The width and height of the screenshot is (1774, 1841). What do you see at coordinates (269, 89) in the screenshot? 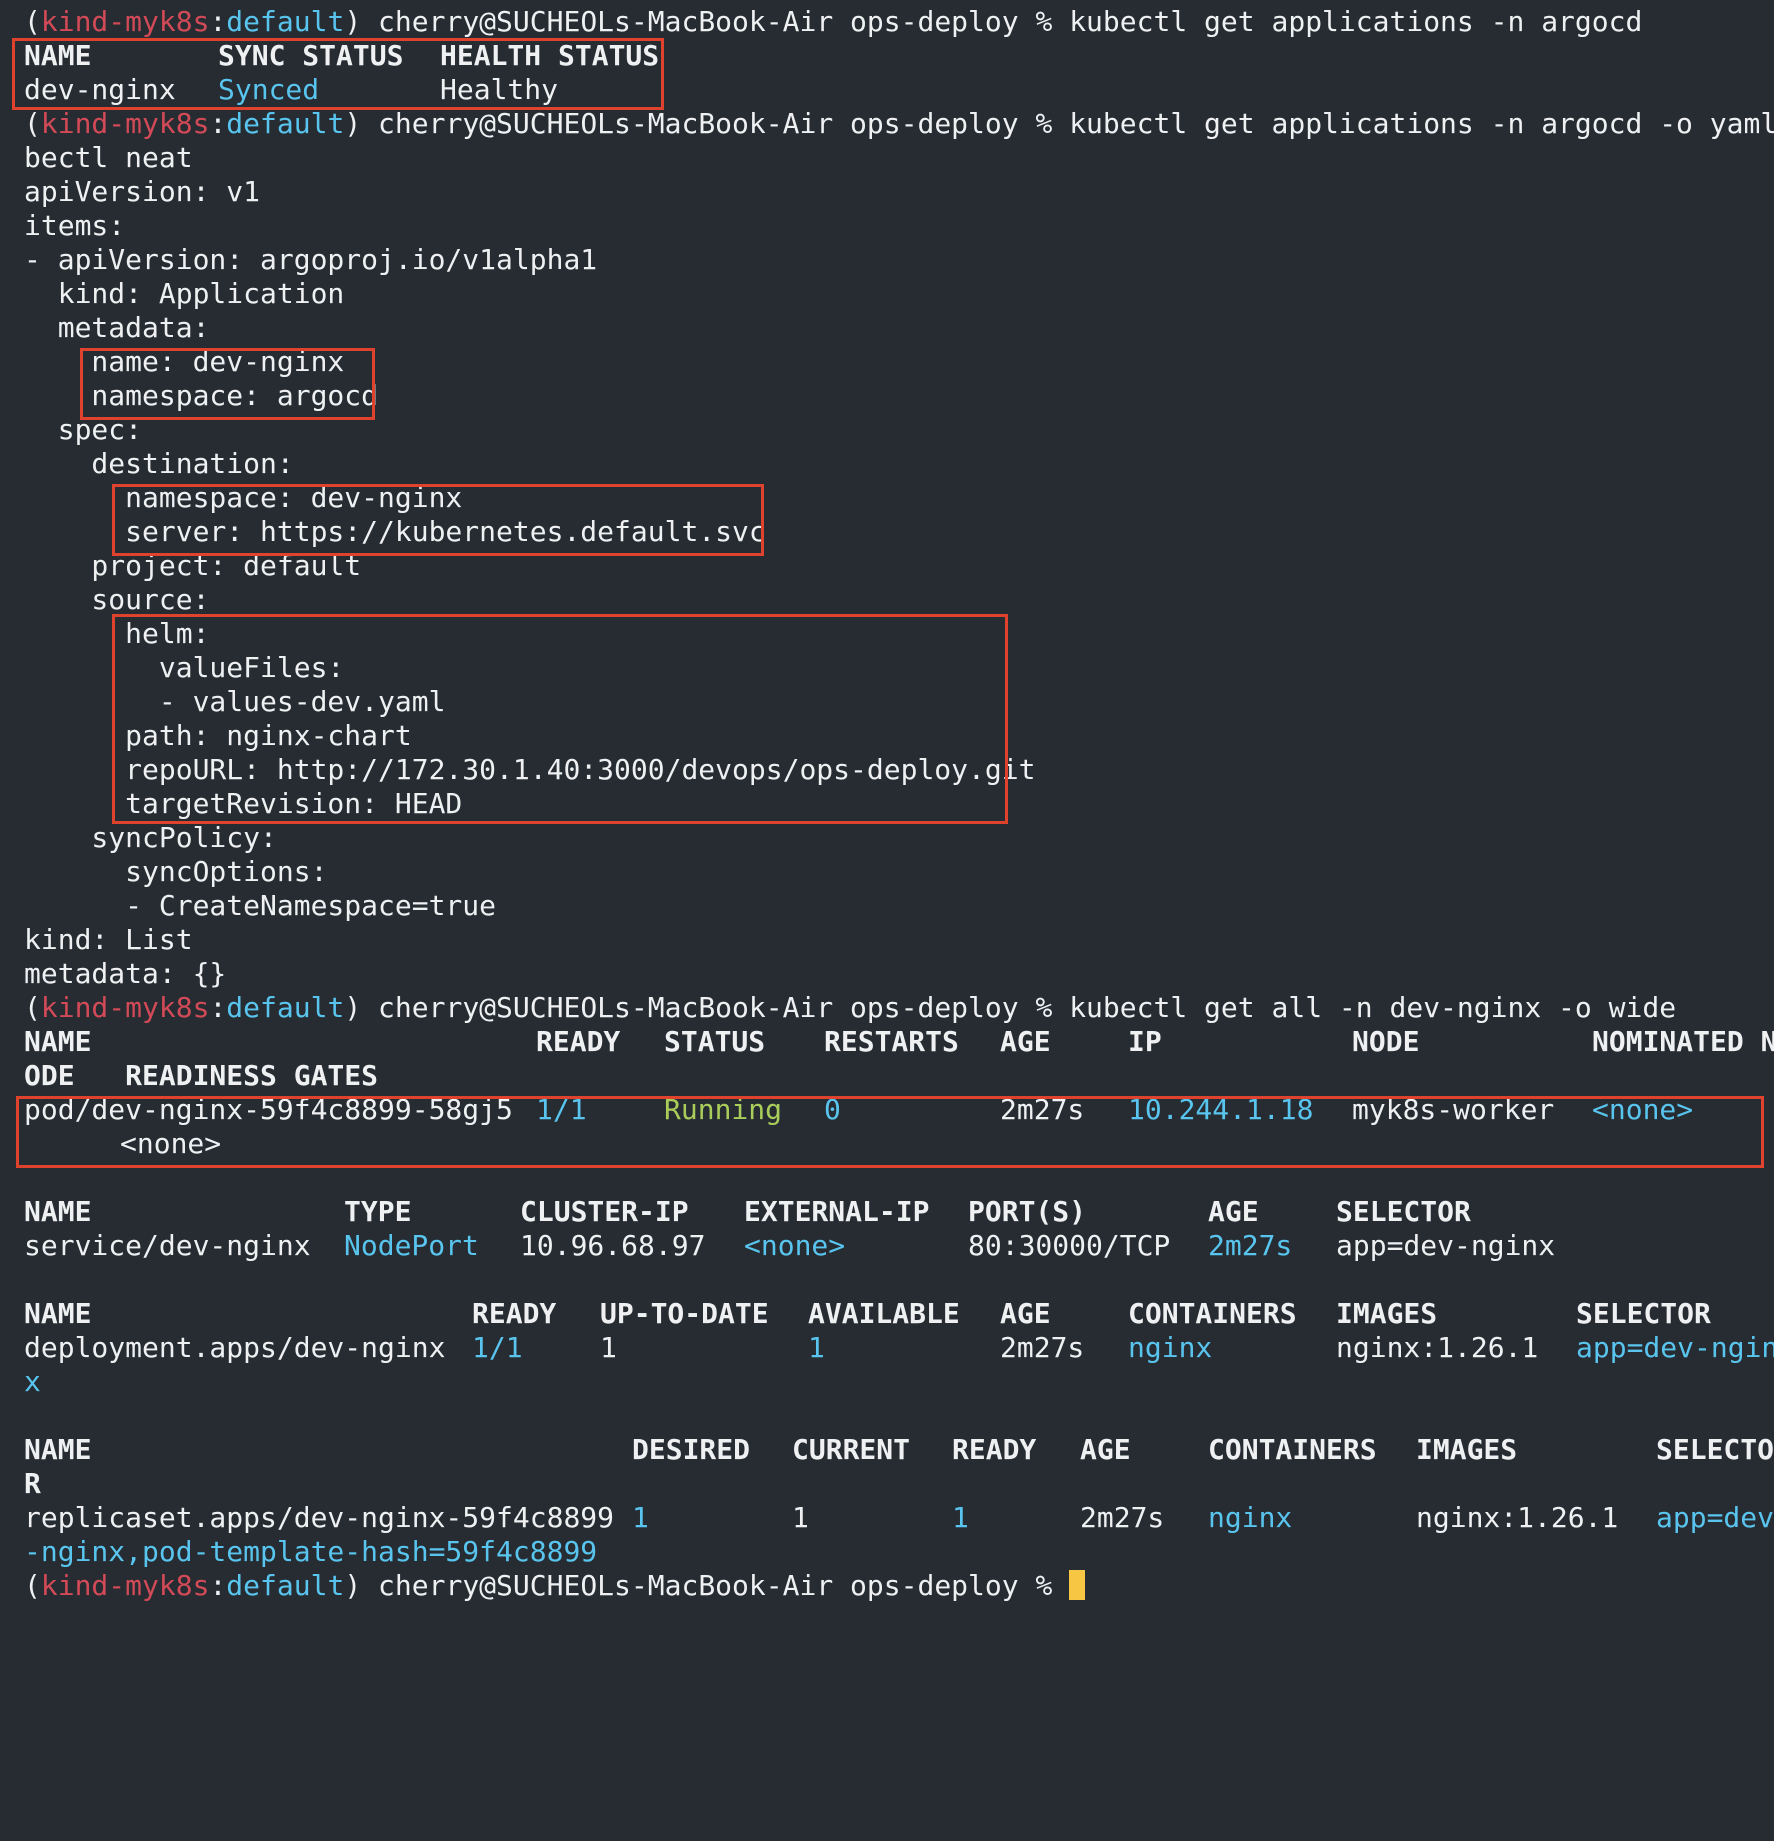
I see `sync-status: Synced` at bounding box center [269, 89].